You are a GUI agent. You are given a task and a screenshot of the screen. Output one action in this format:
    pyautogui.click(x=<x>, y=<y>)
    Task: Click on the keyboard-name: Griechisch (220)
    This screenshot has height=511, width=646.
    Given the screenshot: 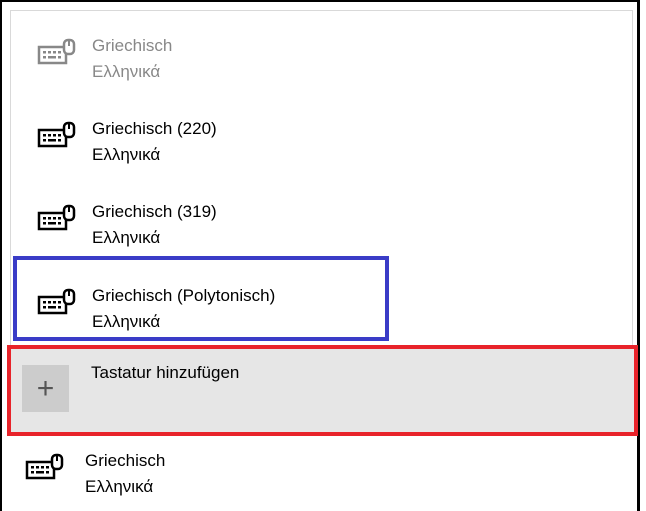 What is the action you would take?
    pyautogui.click(x=154, y=128)
    